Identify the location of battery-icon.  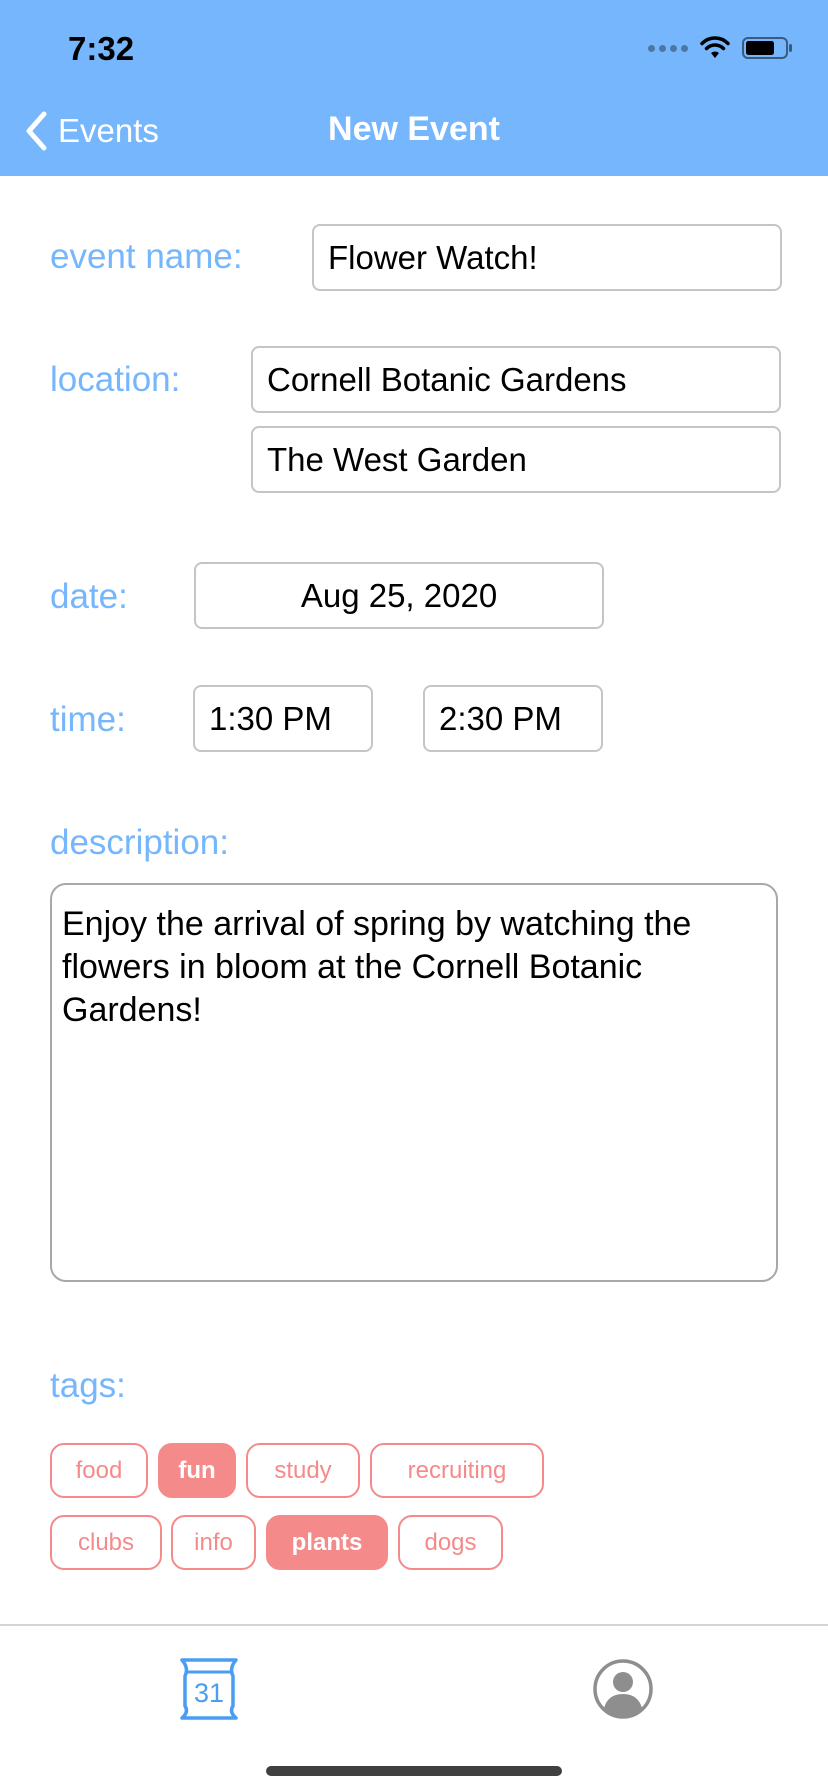
(767, 48).